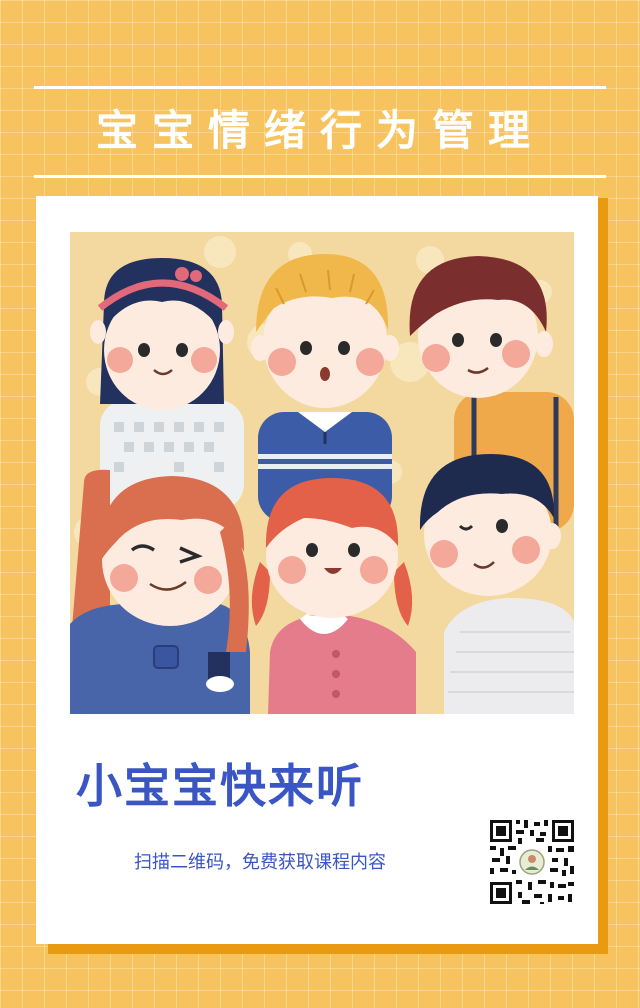 This screenshot has height=1008, width=640. I want to click on headline: 小宝宝快来听, so click(220, 786).